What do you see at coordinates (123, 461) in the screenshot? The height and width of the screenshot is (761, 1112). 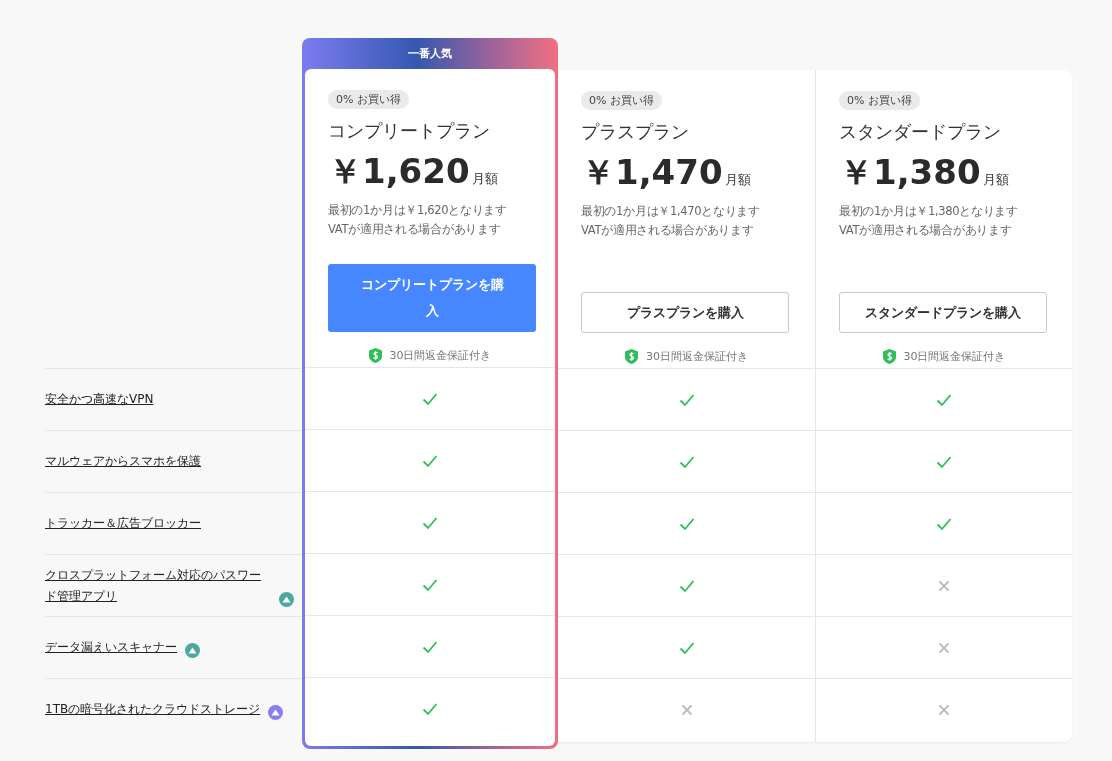 I see `feature-link: マルウェアからスマホを保護` at bounding box center [123, 461].